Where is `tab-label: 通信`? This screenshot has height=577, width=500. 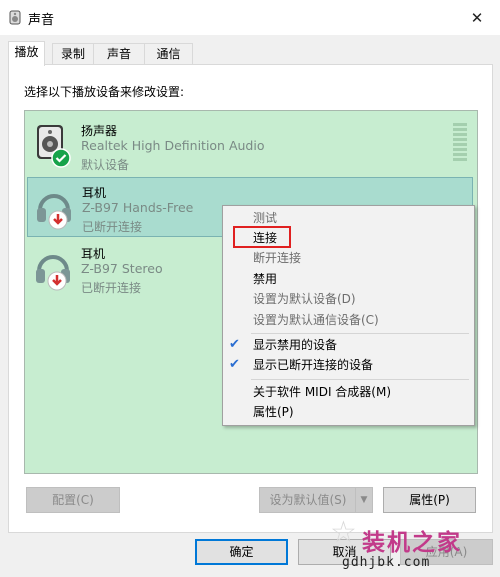 tab-label: 通信 is located at coordinates (168, 54).